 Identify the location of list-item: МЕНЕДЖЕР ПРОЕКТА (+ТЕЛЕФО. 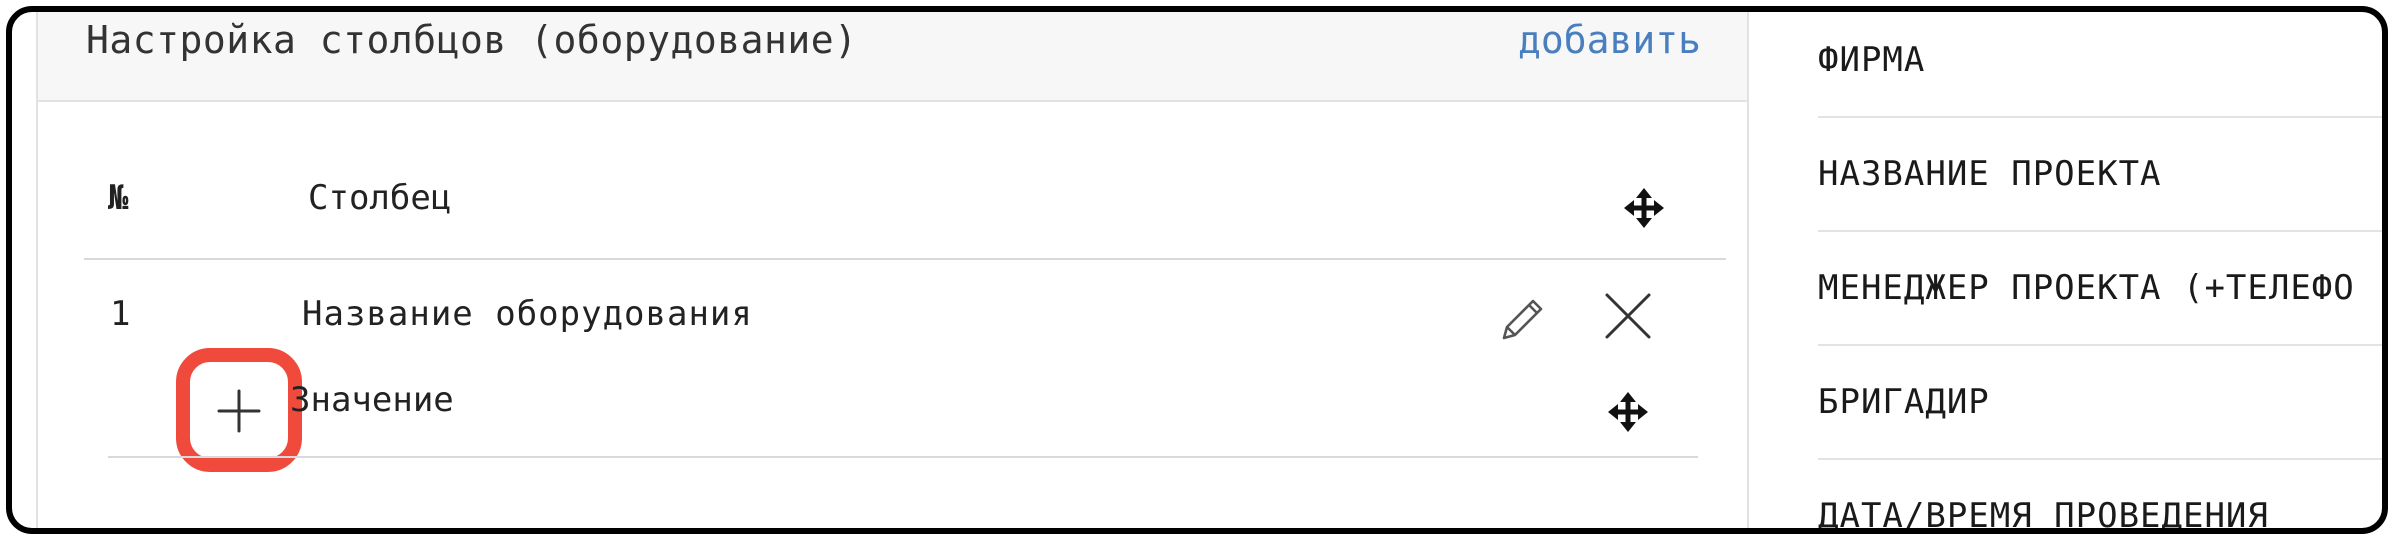
(2086, 288).